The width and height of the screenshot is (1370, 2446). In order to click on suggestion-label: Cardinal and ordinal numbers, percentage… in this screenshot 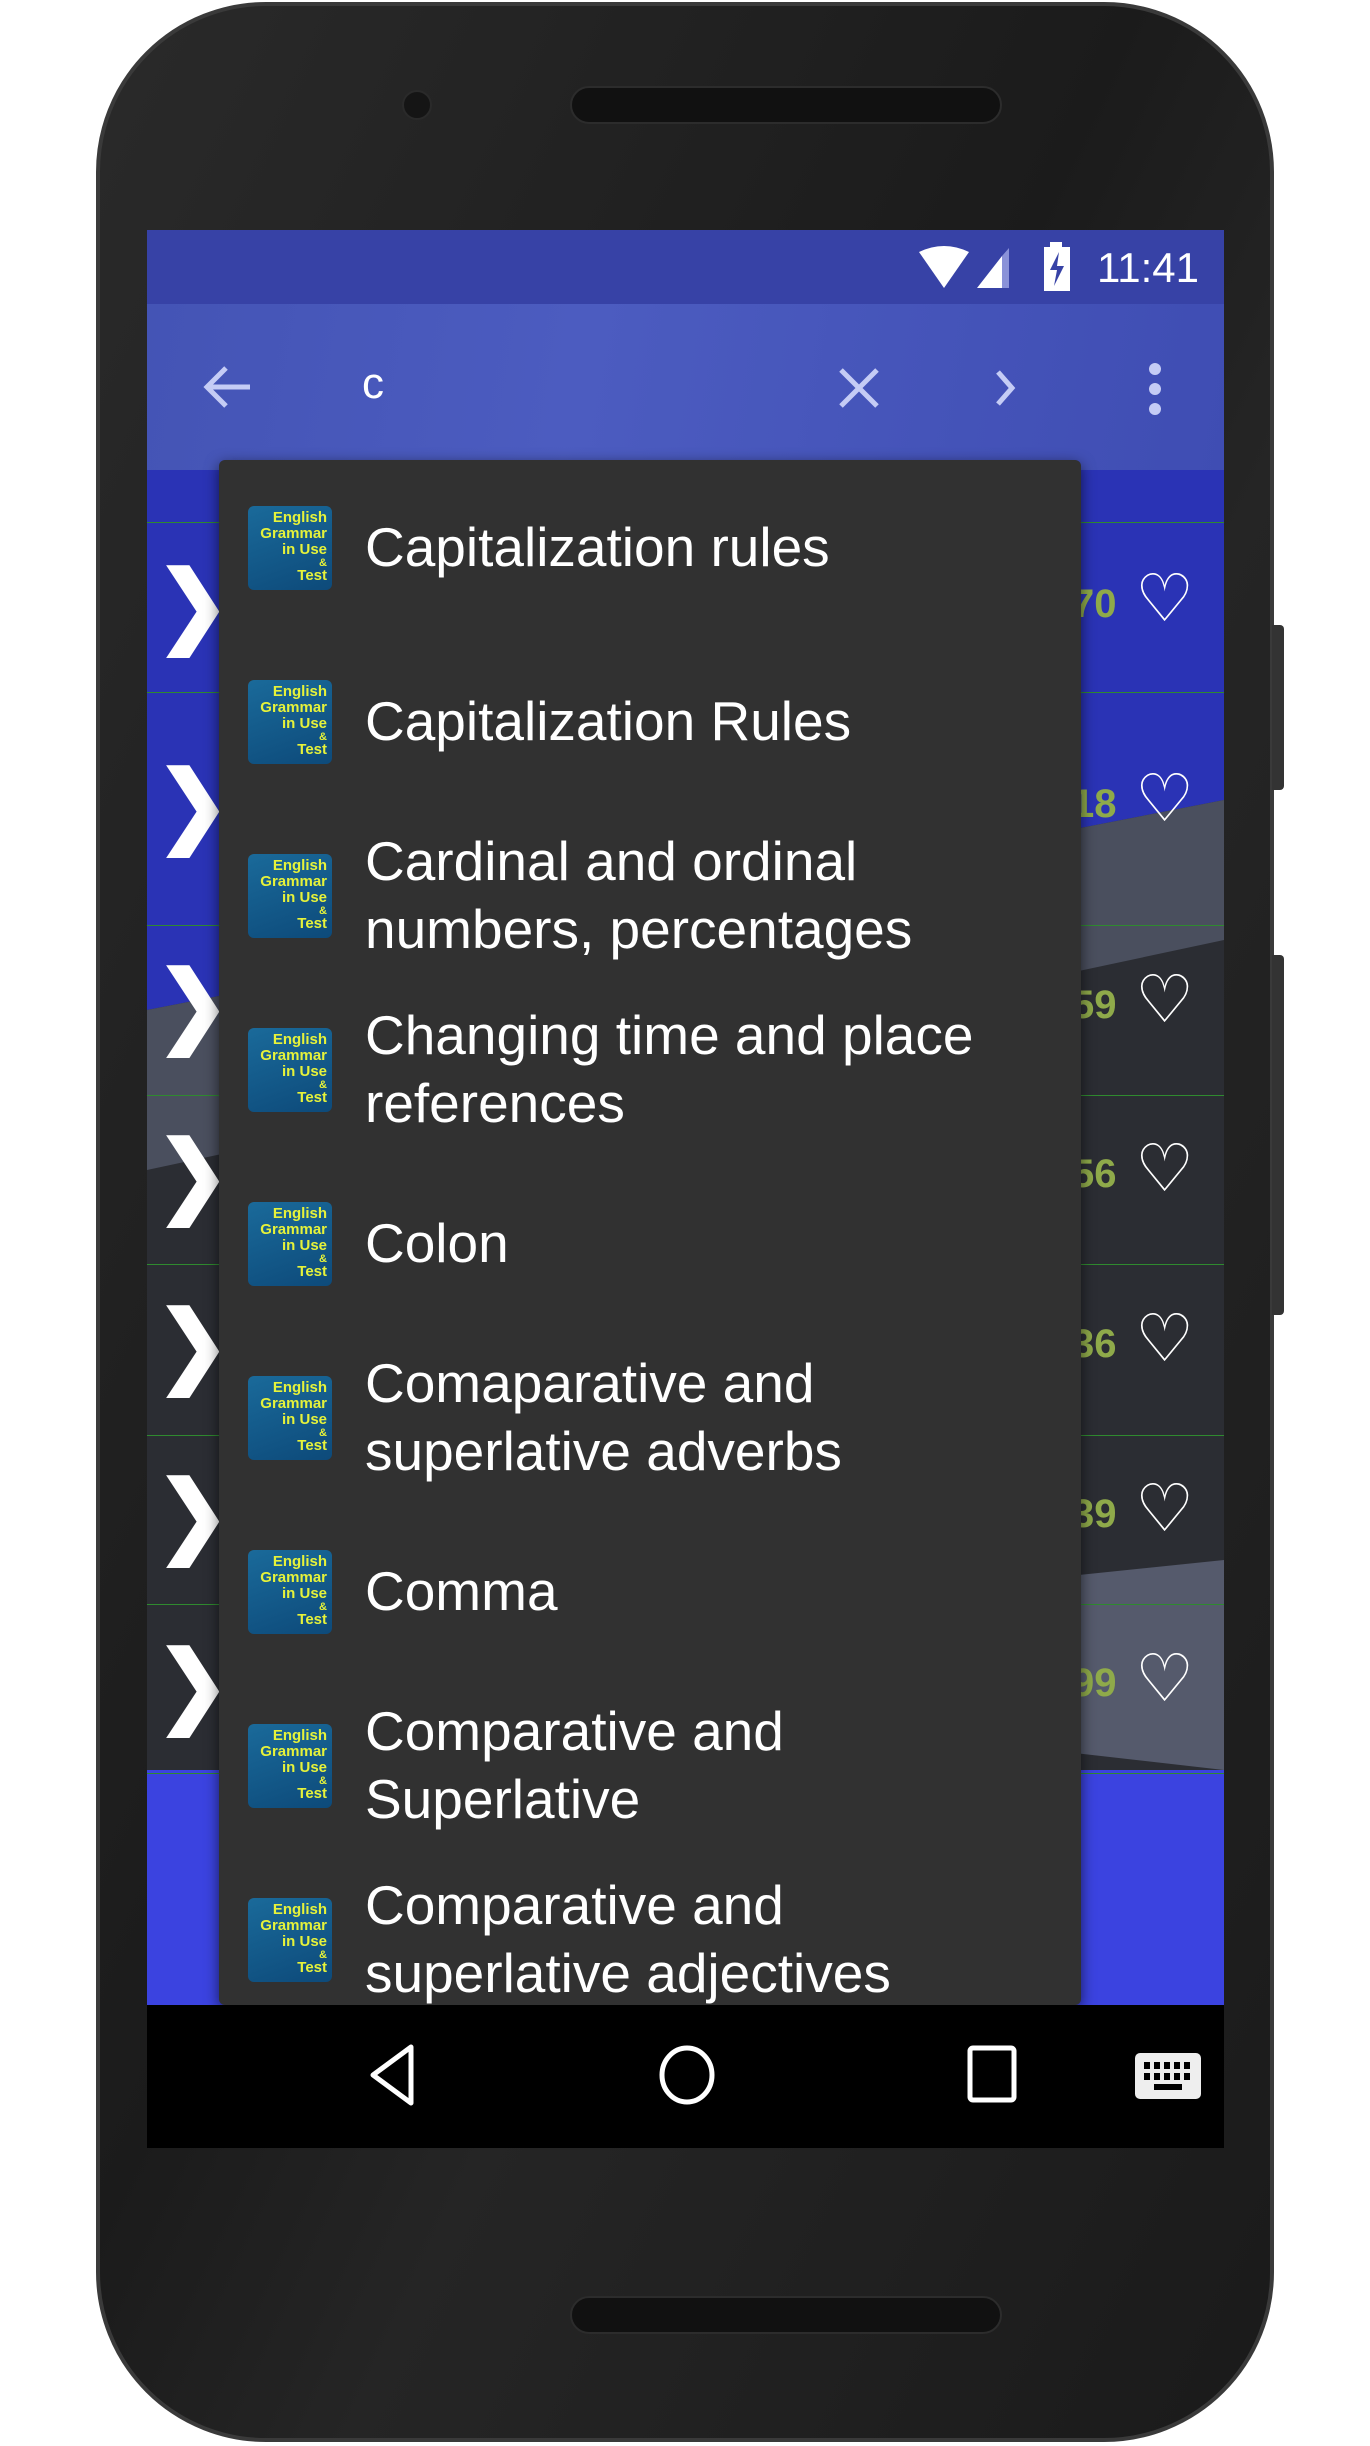, I will do `click(639, 895)`.